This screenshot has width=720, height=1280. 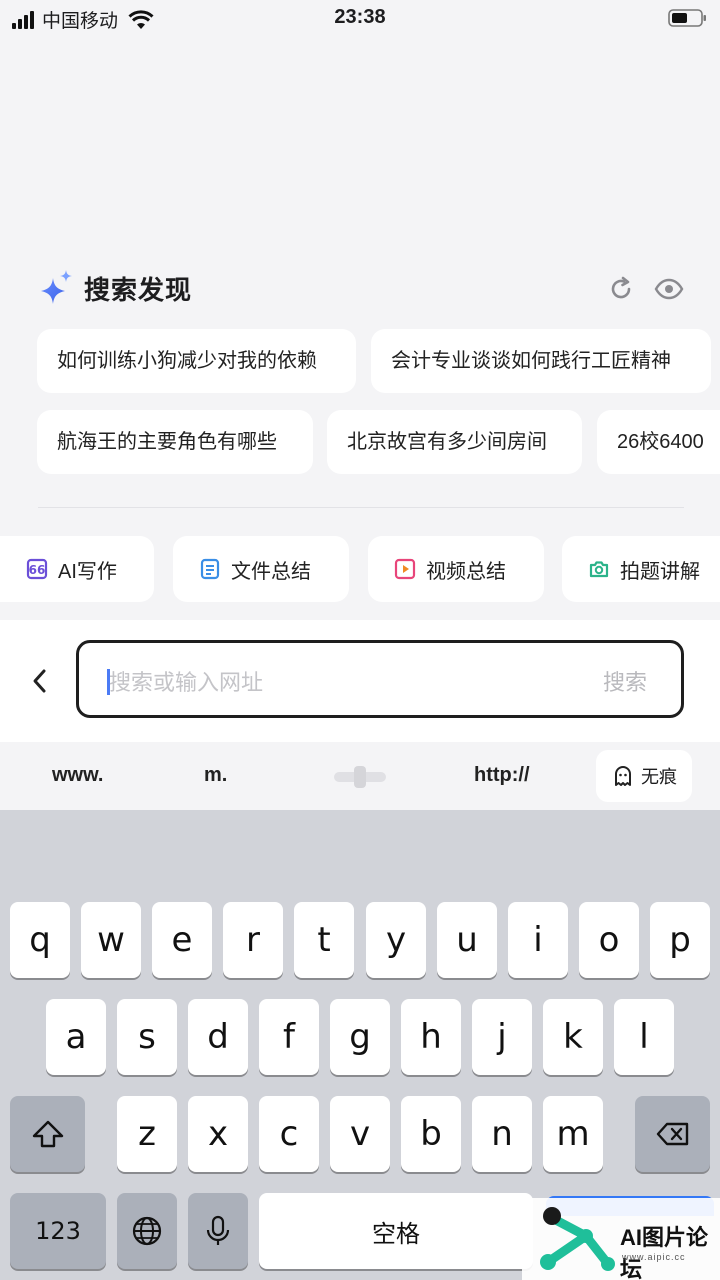 I want to click on key-p: p, so click(x=680, y=940).